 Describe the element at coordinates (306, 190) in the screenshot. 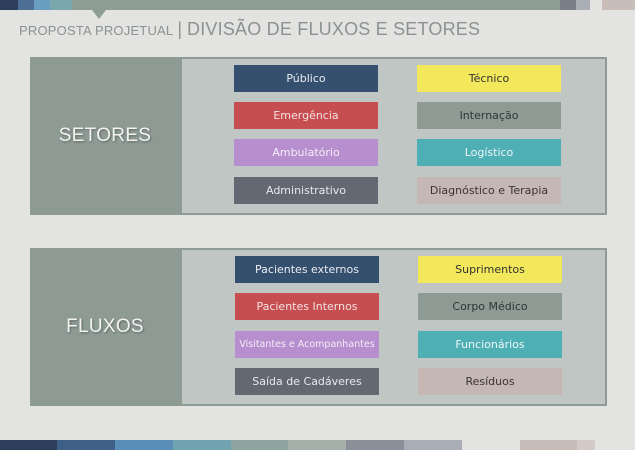

I see `setor-administrativo: Administrativo` at that location.